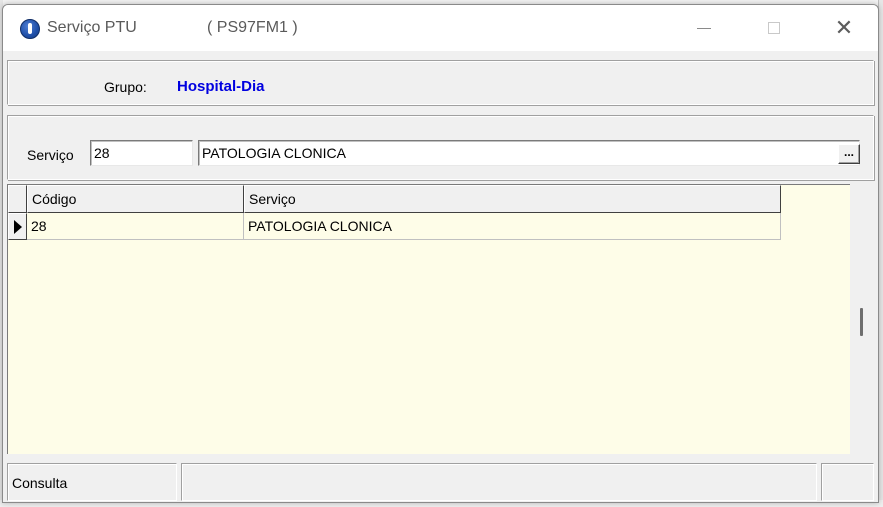 This screenshot has width=883, height=507. What do you see at coordinates (252, 27) in the screenshot?
I see `window-form-code: ( PS97FM1 )` at bounding box center [252, 27].